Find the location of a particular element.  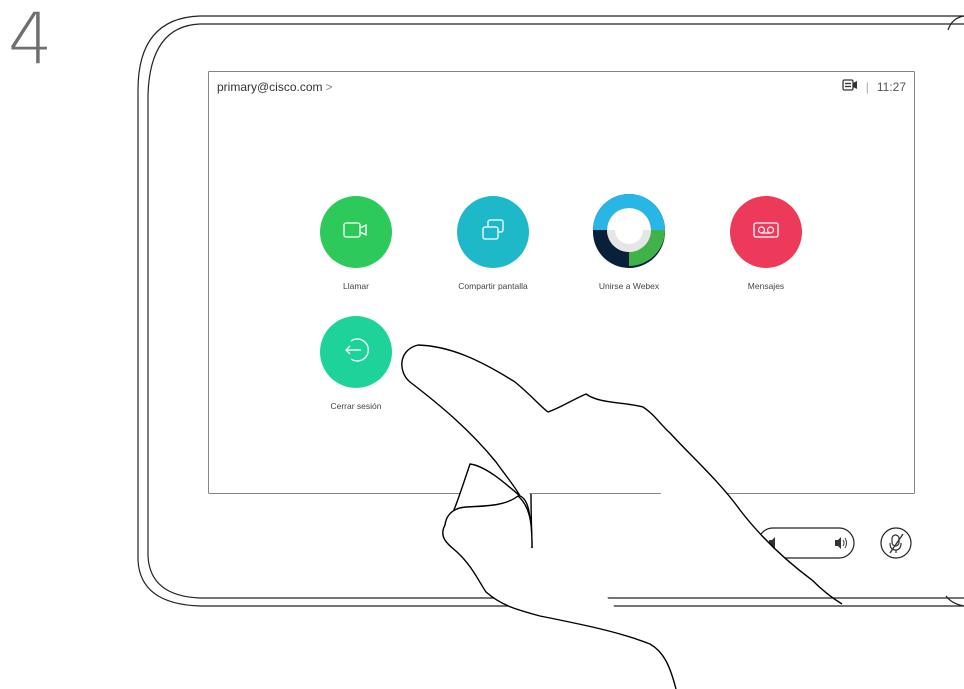

sign-out-icon is located at coordinates (356, 352).